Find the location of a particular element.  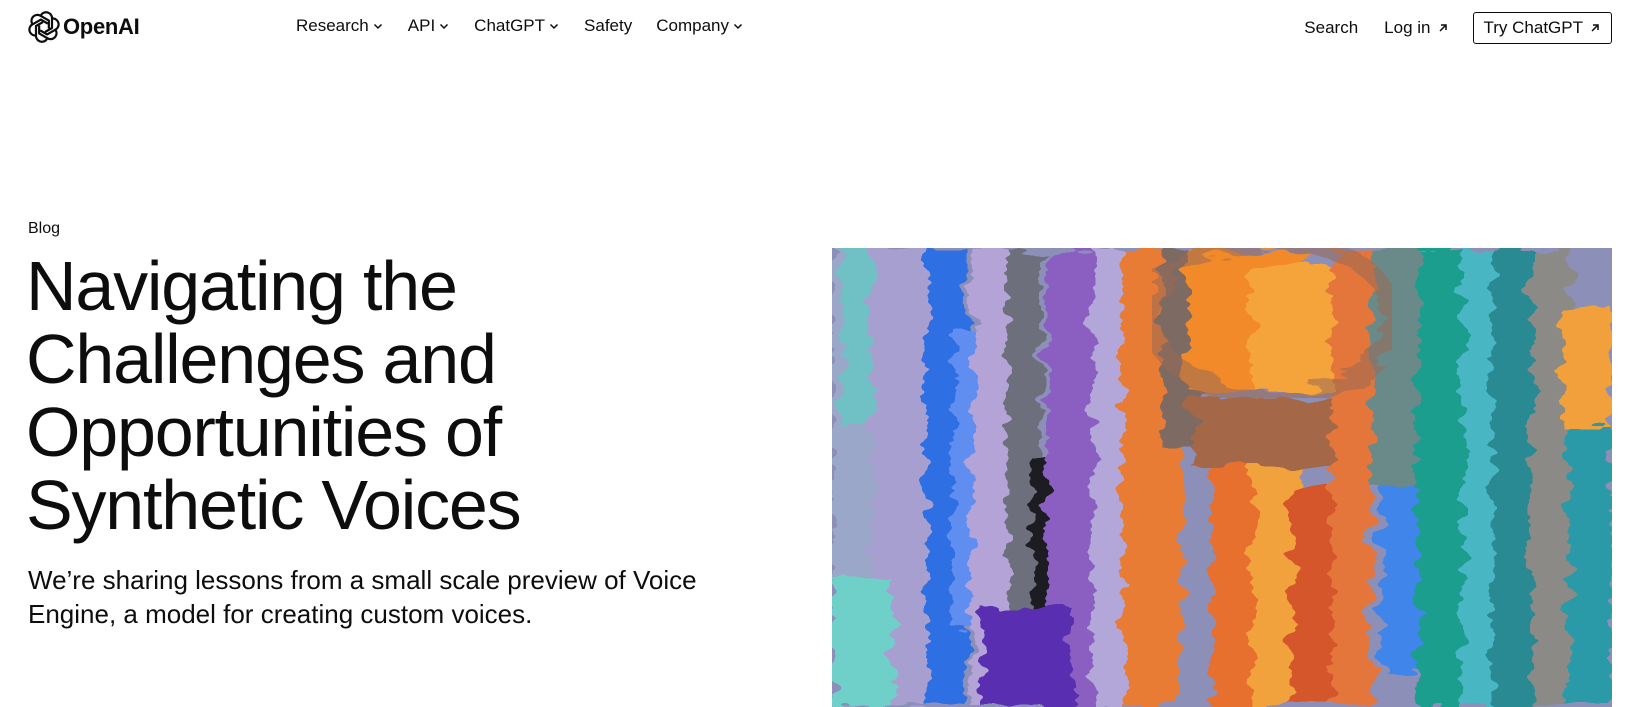

nav-item-label: Research is located at coordinates (332, 25).